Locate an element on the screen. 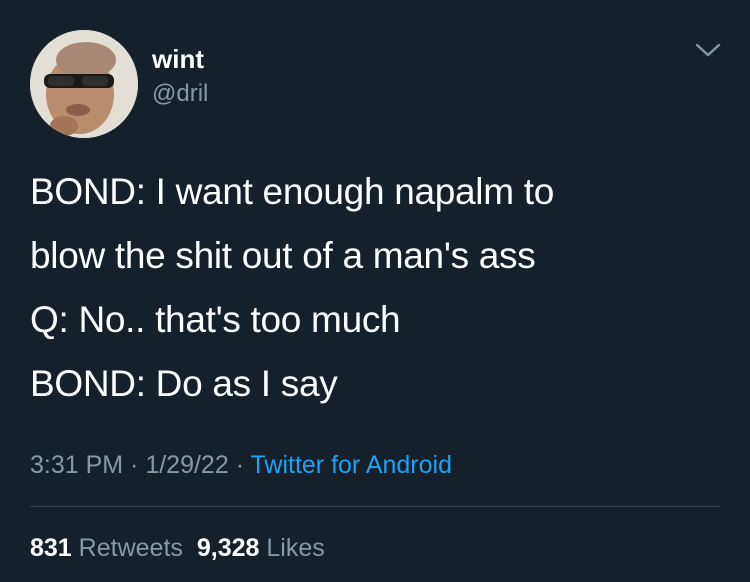 This screenshot has height=582, width=750. divider is located at coordinates (375, 506).